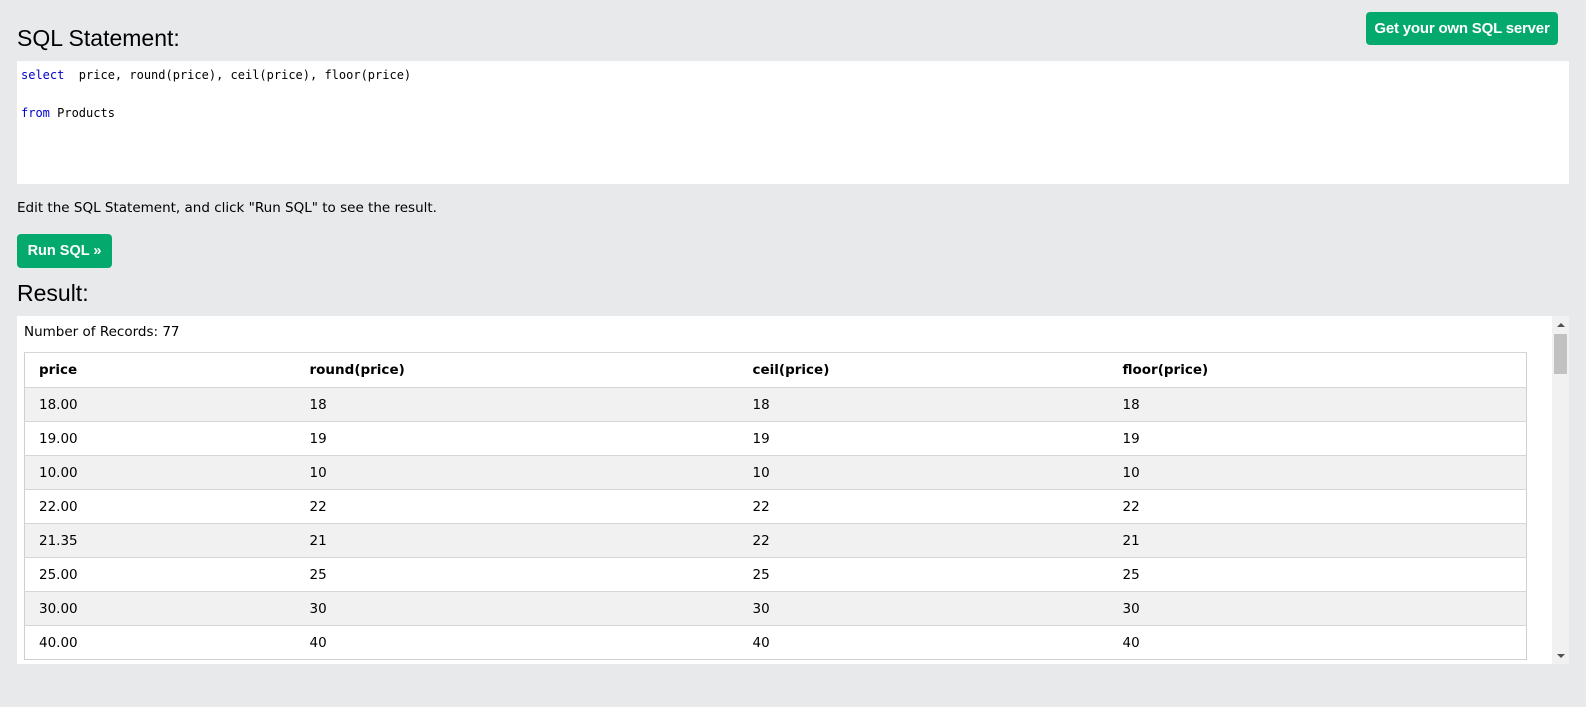 The height and width of the screenshot is (707, 1586). I want to click on table-row: 40.00 40 40 40, so click(775, 642).